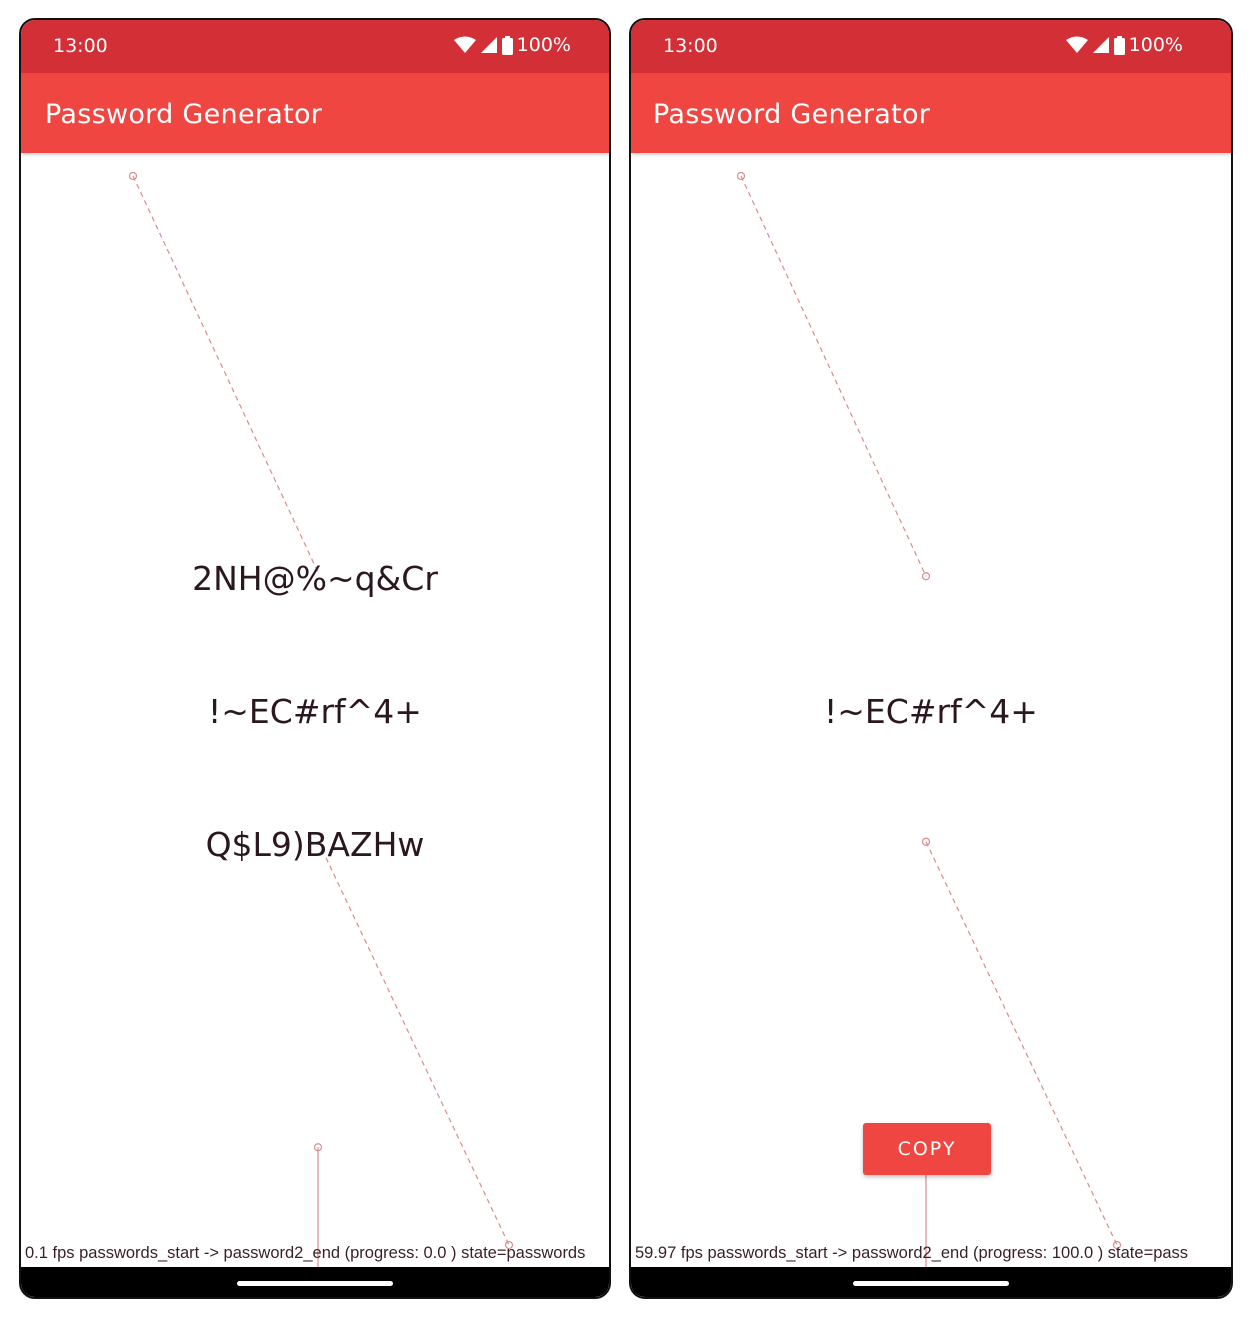  I want to click on password-text-1: 2NH@%~q&Cr, so click(315, 578).